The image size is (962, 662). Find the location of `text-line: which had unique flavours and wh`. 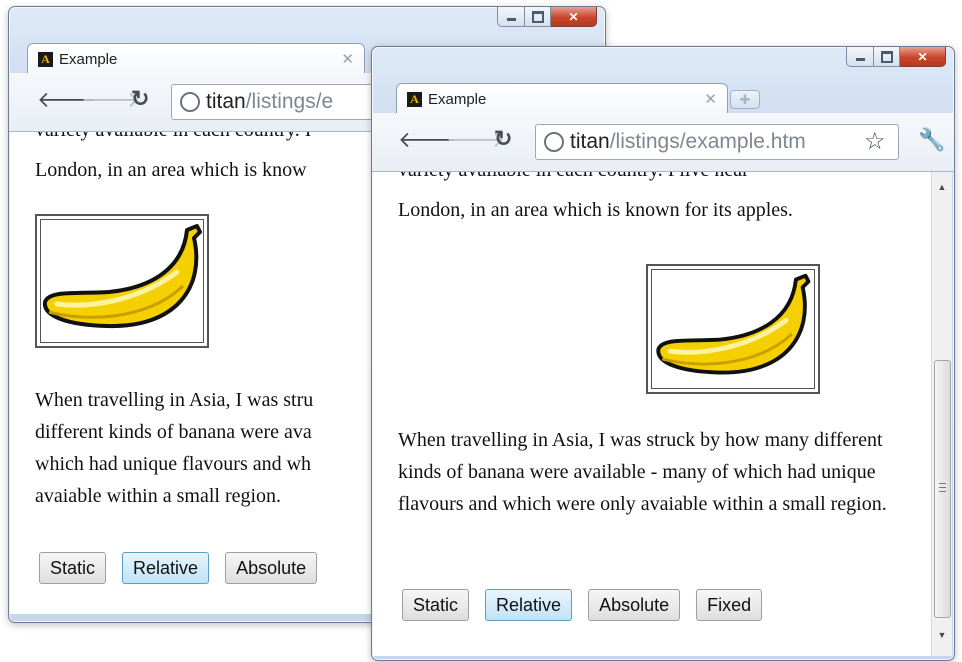

text-line: which had unique flavours and wh is located at coordinates (173, 464).